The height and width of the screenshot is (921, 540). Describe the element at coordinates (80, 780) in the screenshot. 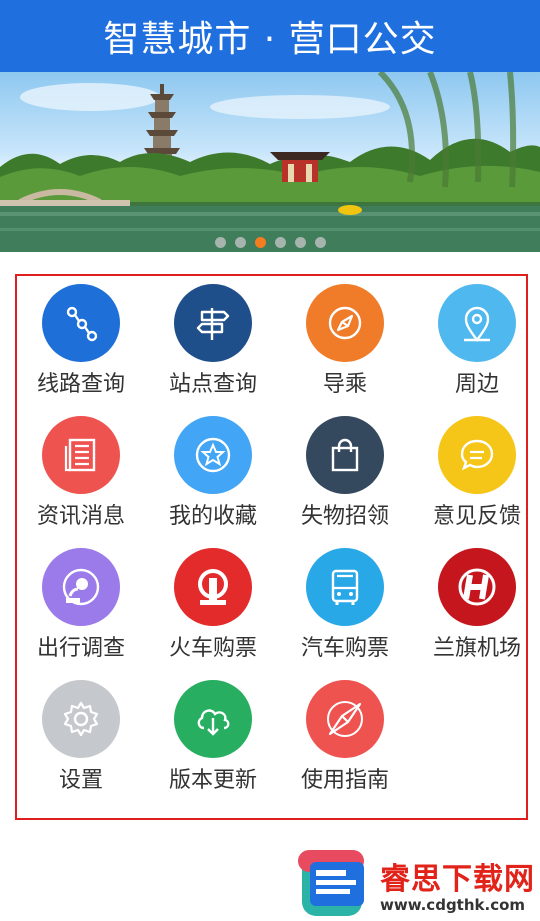

I see `menu-item-label: 设置` at that location.